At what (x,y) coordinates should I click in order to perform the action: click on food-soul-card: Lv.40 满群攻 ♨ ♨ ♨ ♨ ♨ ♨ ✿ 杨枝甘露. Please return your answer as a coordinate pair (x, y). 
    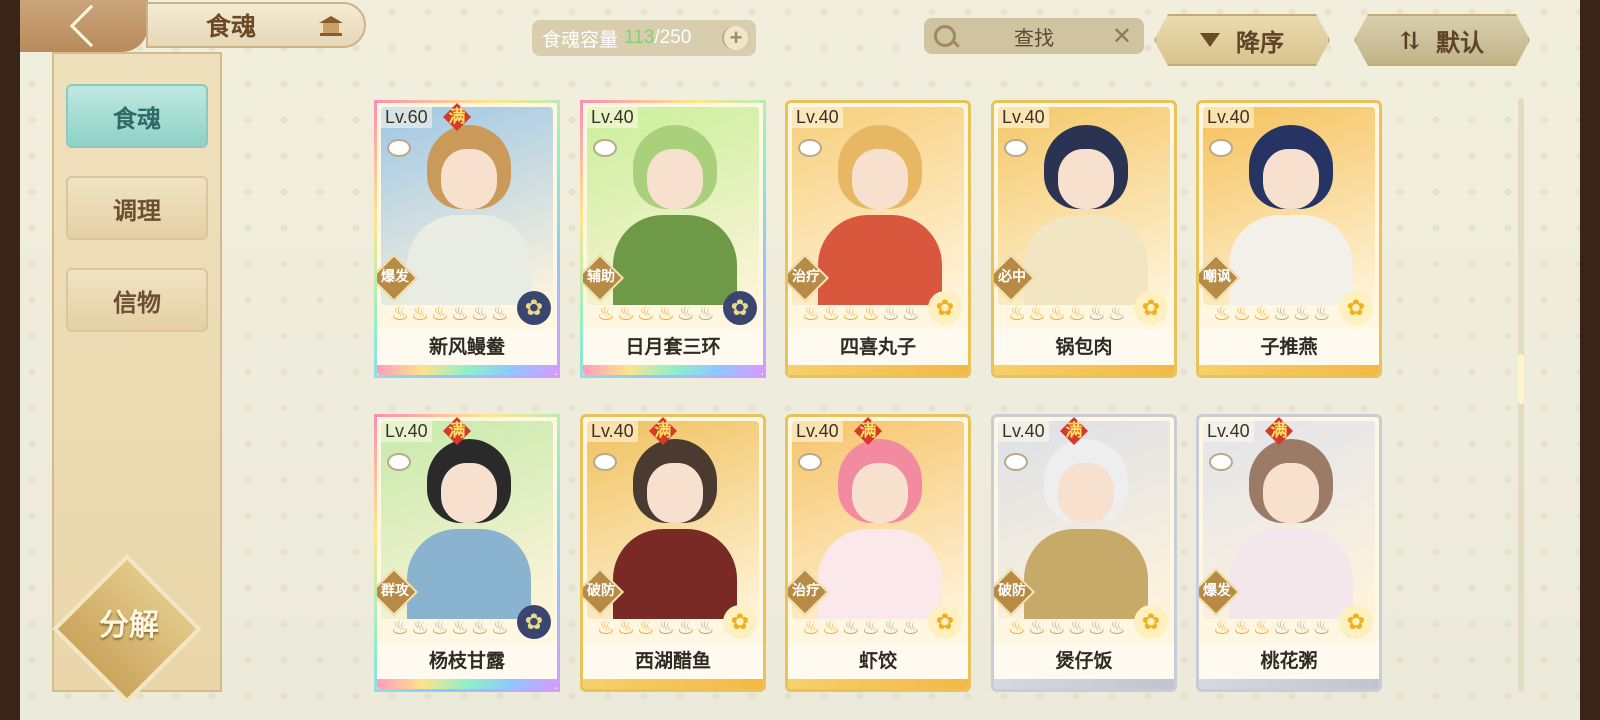
    Looking at the image, I should click on (467, 553).